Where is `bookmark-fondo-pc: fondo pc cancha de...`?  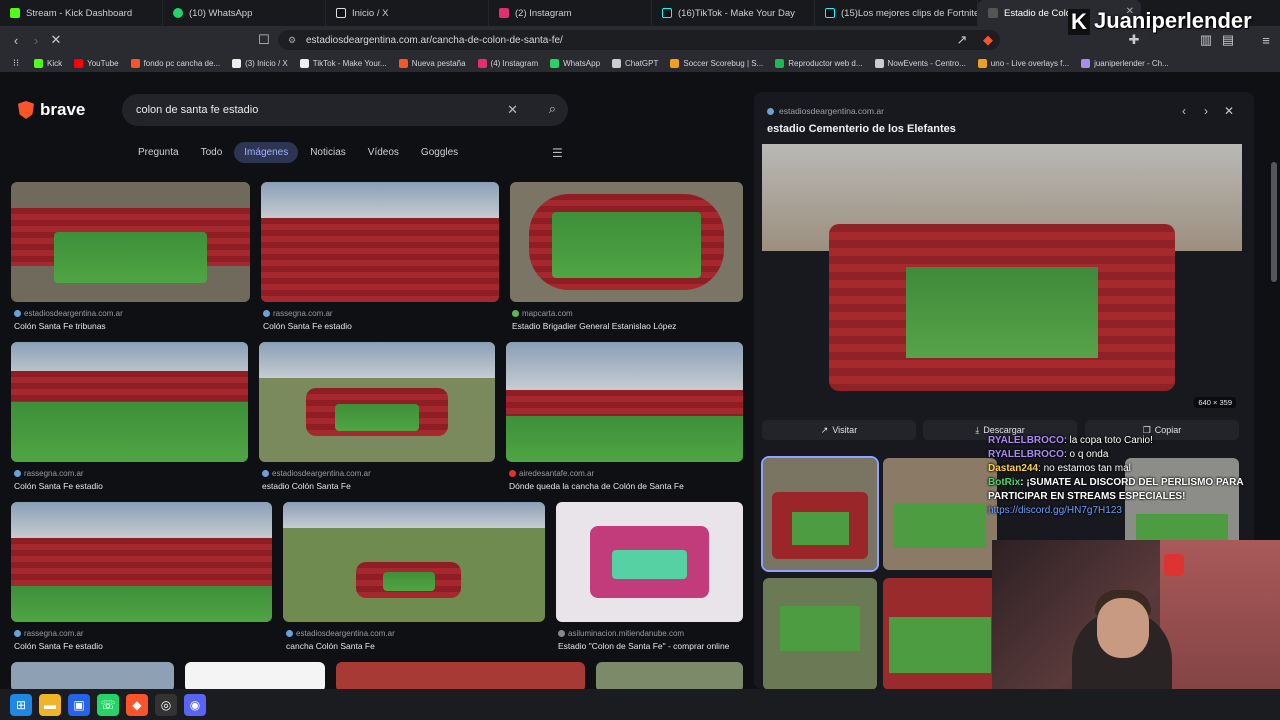
bookmark-fondo-pc: fondo pc cancha de... is located at coordinates (175, 63).